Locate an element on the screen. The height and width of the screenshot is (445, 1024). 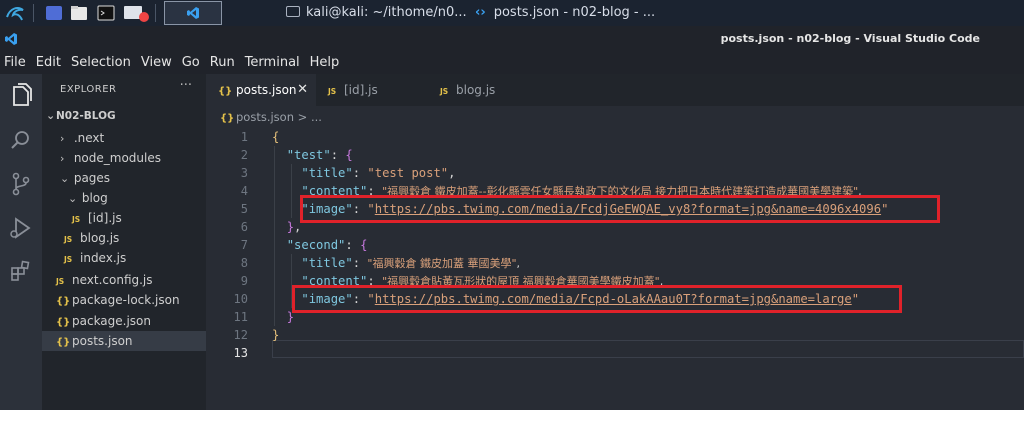
show-desktop-icon is located at coordinates (54, 13).